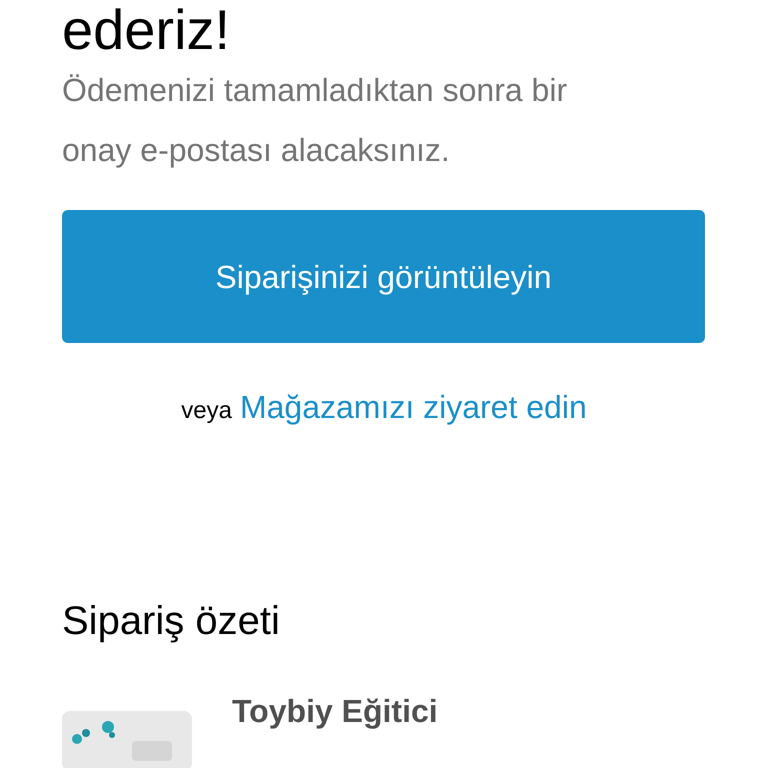 The image size is (768, 768). What do you see at coordinates (413, 407) in the screenshot?
I see `visit-store-link: Mağazamızı ziyaret edin` at bounding box center [413, 407].